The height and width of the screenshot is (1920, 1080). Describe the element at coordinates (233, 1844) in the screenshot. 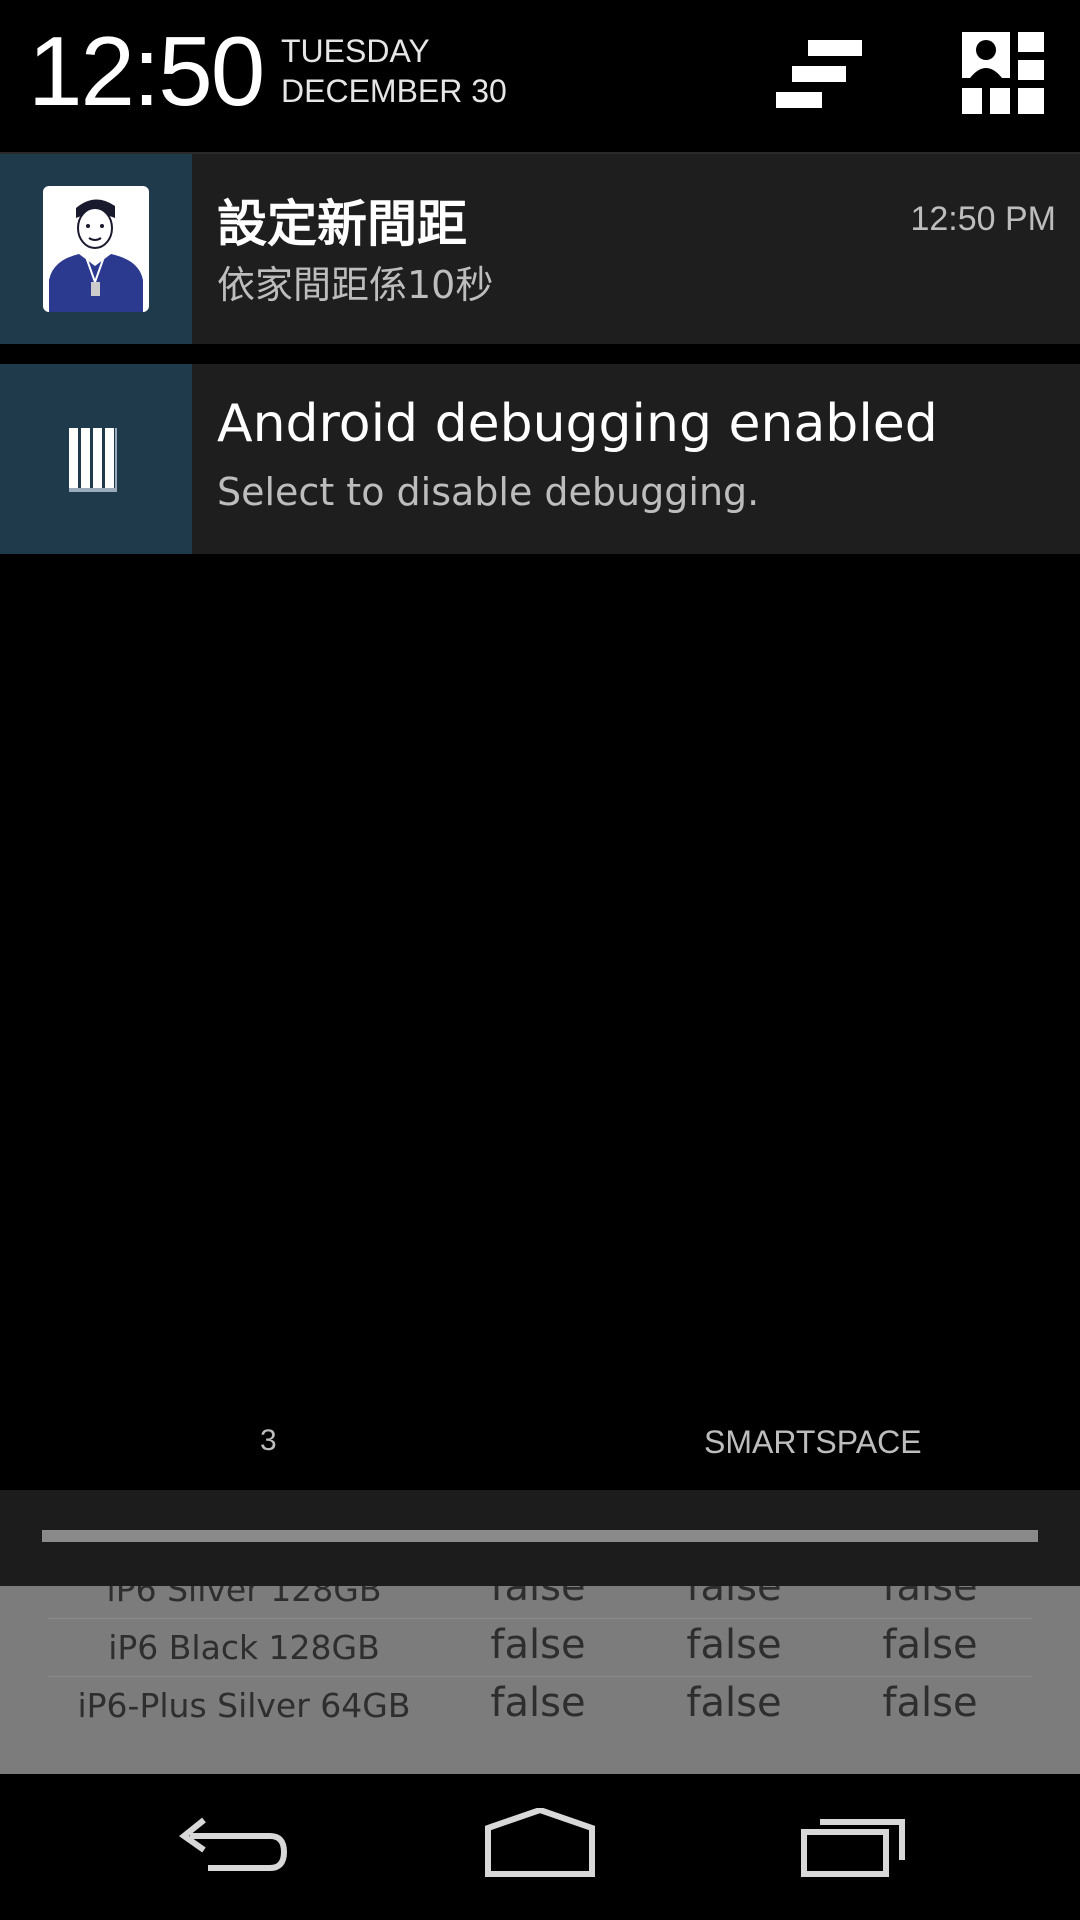

I see `back-icon` at that location.